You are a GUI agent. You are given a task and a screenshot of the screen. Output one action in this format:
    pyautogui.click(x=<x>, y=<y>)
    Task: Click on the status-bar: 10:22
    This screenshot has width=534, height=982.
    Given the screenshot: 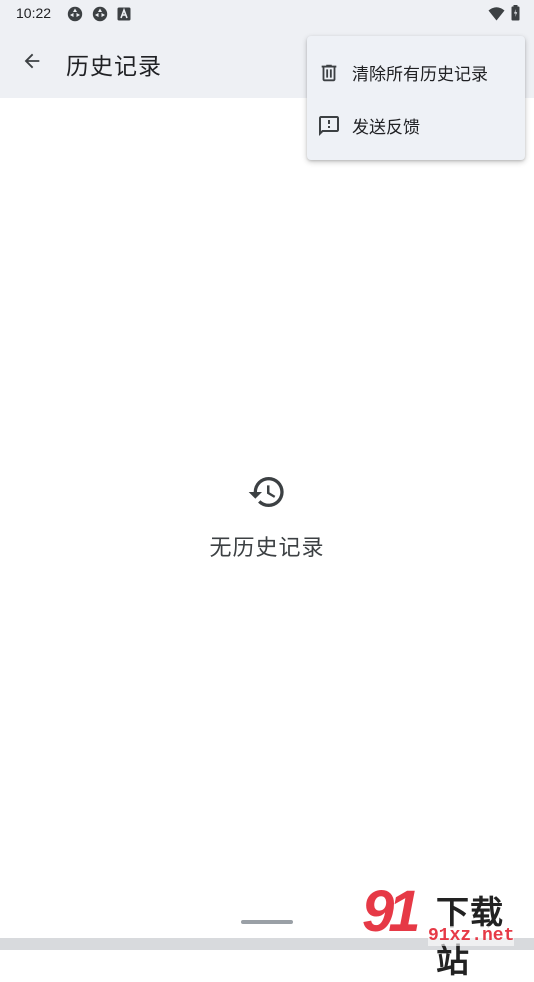 What is the action you would take?
    pyautogui.click(x=267, y=14)
    